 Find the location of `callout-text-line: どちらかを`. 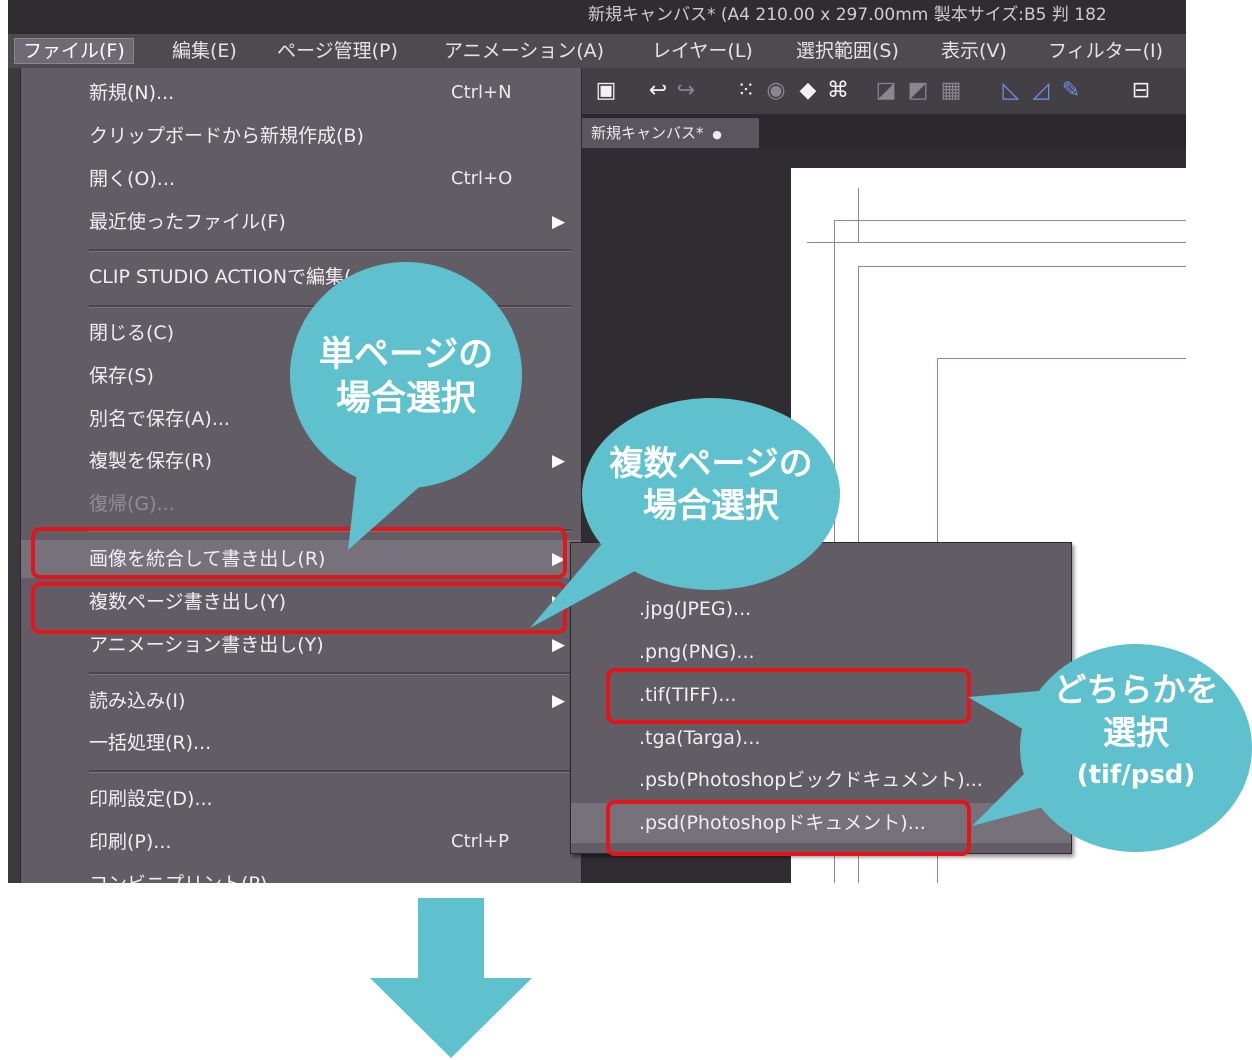

callout-text-line: どちらかを is located at coordinates (1136, 689).